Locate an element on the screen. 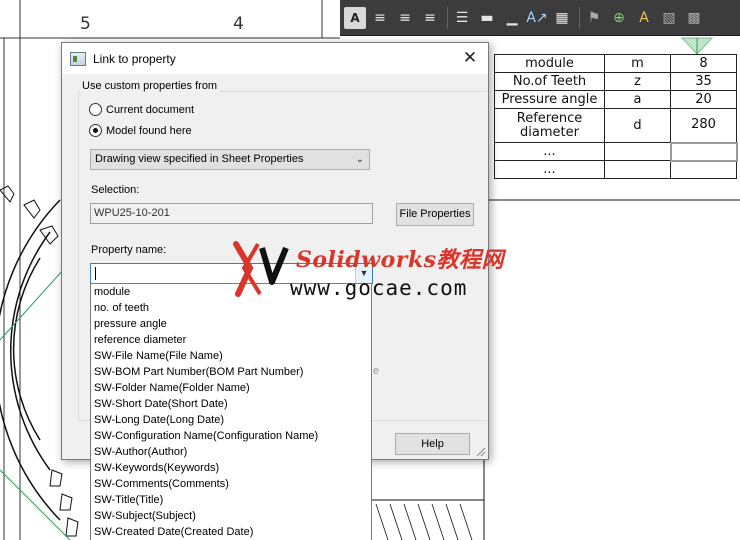 This screenshot has width=740, height=540. table-cell: 280 is located at coordinates (703, 125).